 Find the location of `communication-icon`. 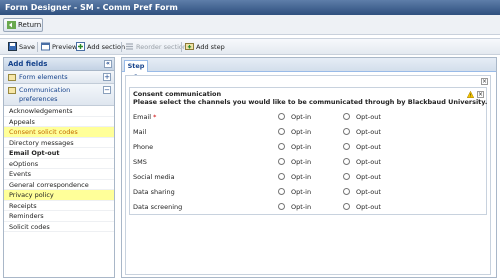

communication-icon is located at coordinates (12, 90).